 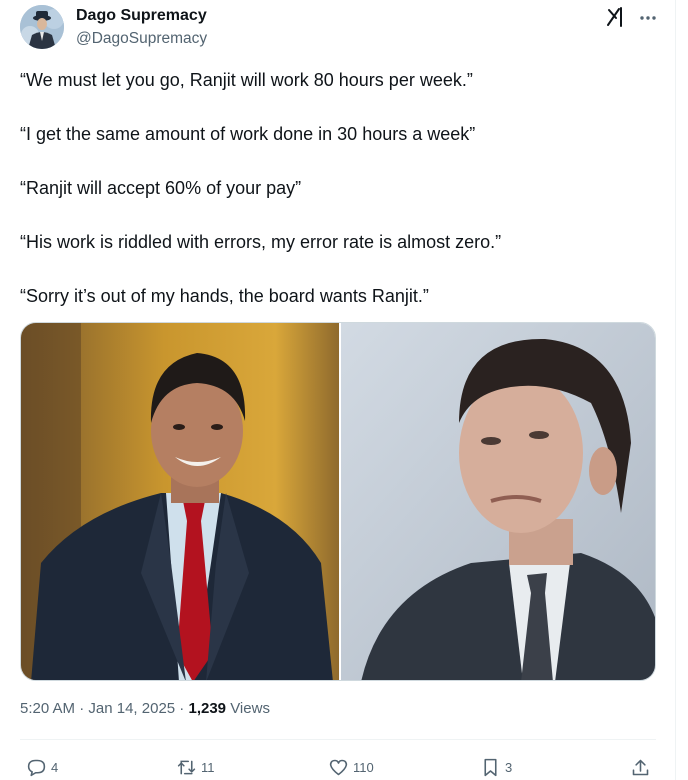 I want to click on repost-button: 11, so click(x=195, y=767).